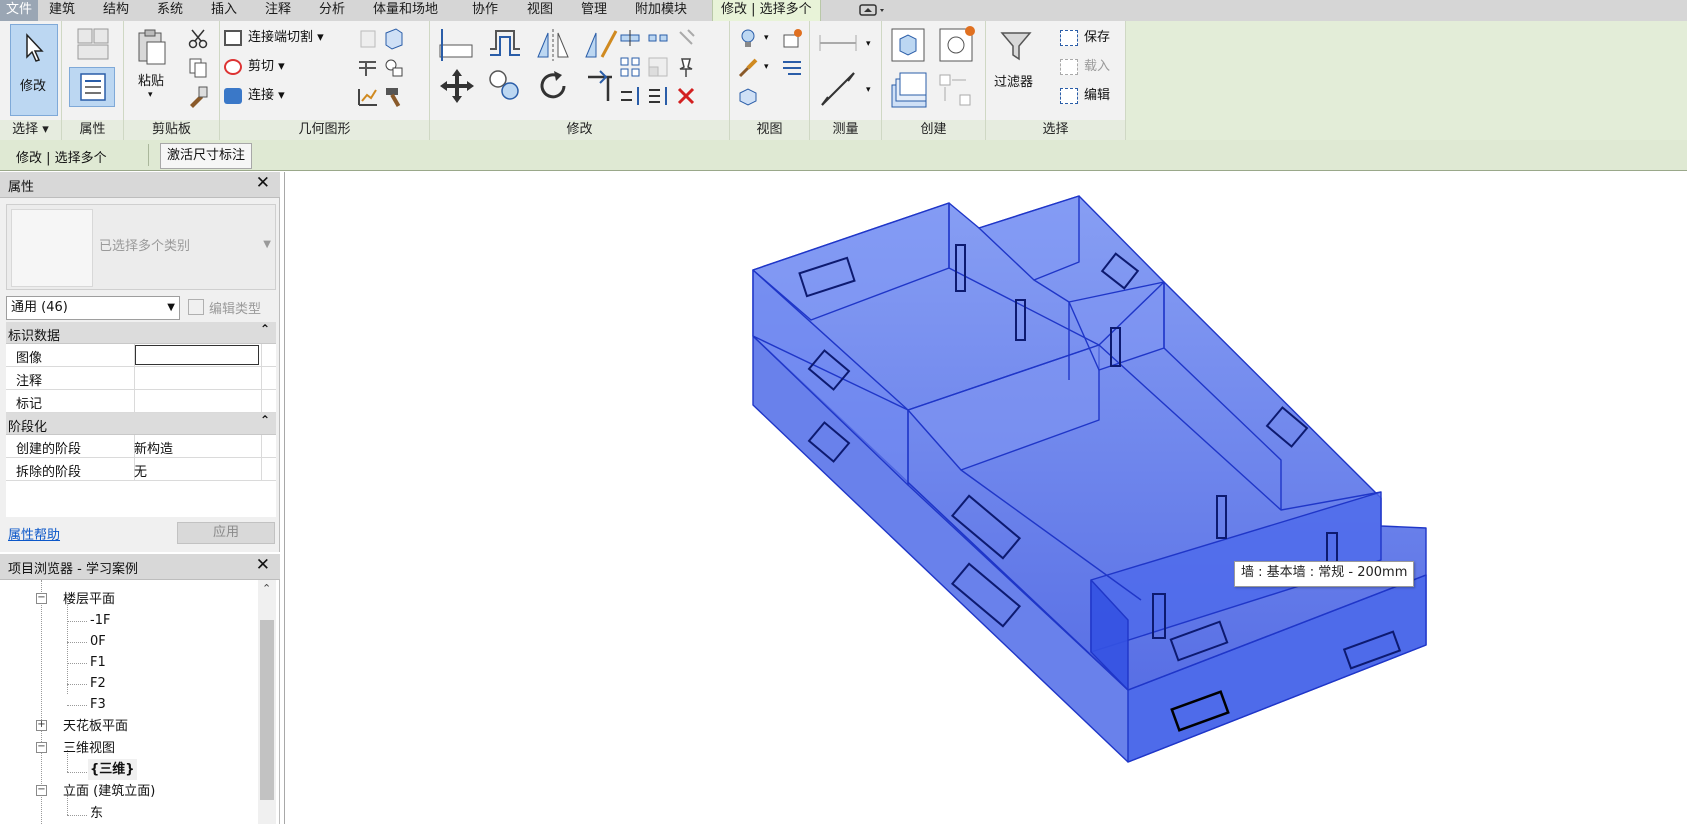 This screenshot has height=828, width=1687. I want to click on tree-item-elevation-east: 东, so click(96, 813).